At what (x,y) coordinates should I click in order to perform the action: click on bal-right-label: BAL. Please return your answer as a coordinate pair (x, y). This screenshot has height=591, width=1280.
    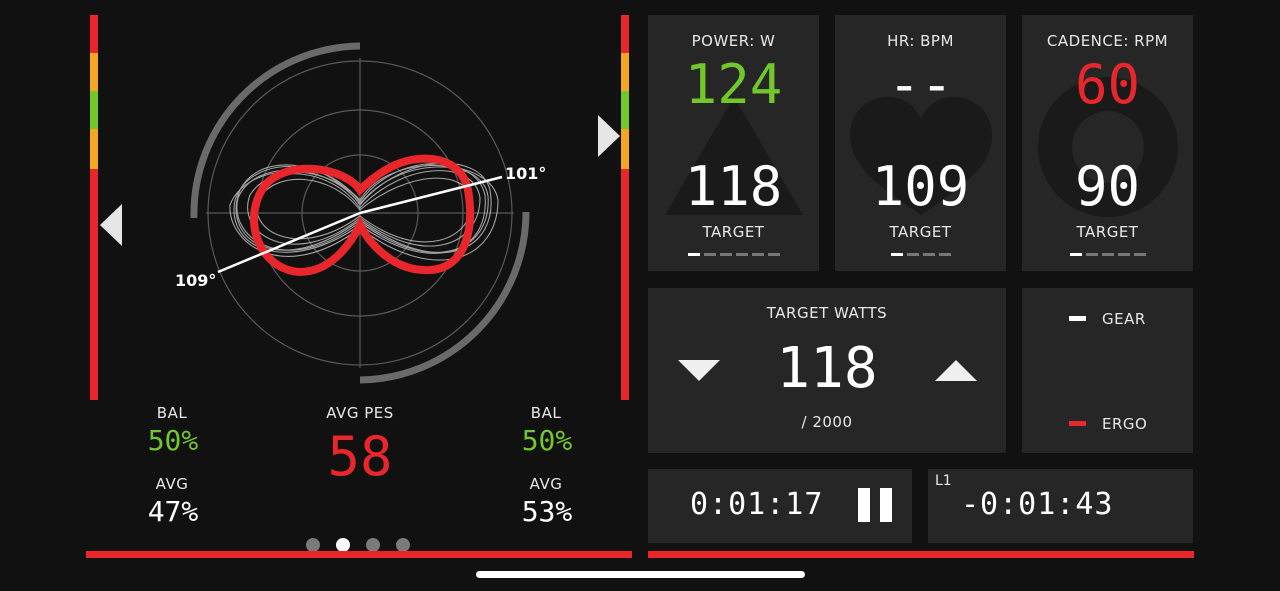
    Looking at the image, I should click on (546, 413).